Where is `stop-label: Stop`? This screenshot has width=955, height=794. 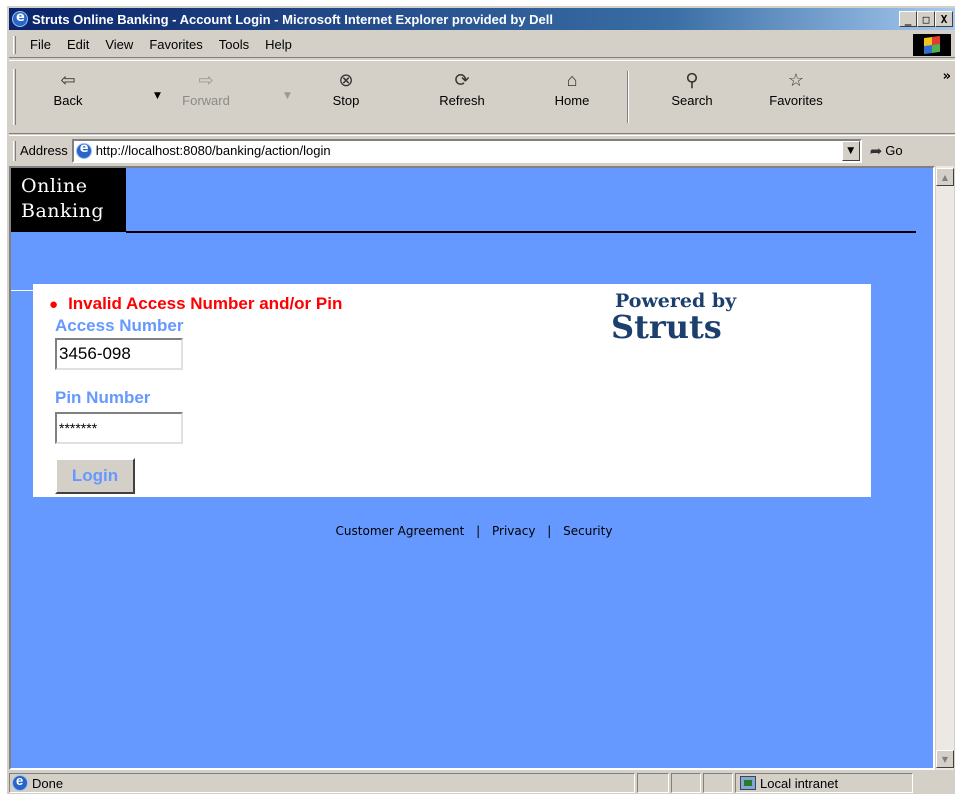
stop-label: Stop is located at coordinates (346, 100).